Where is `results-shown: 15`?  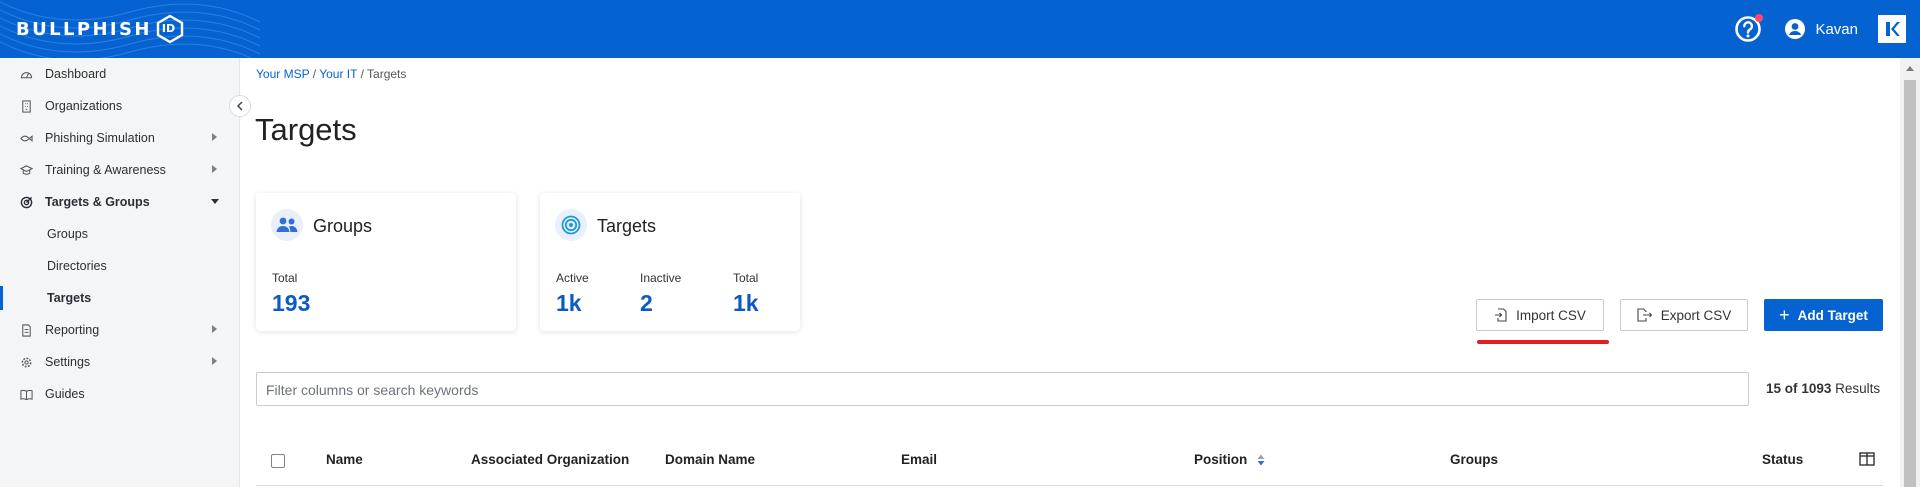
results-shown: 15 is located at coordinates (1774, 388).